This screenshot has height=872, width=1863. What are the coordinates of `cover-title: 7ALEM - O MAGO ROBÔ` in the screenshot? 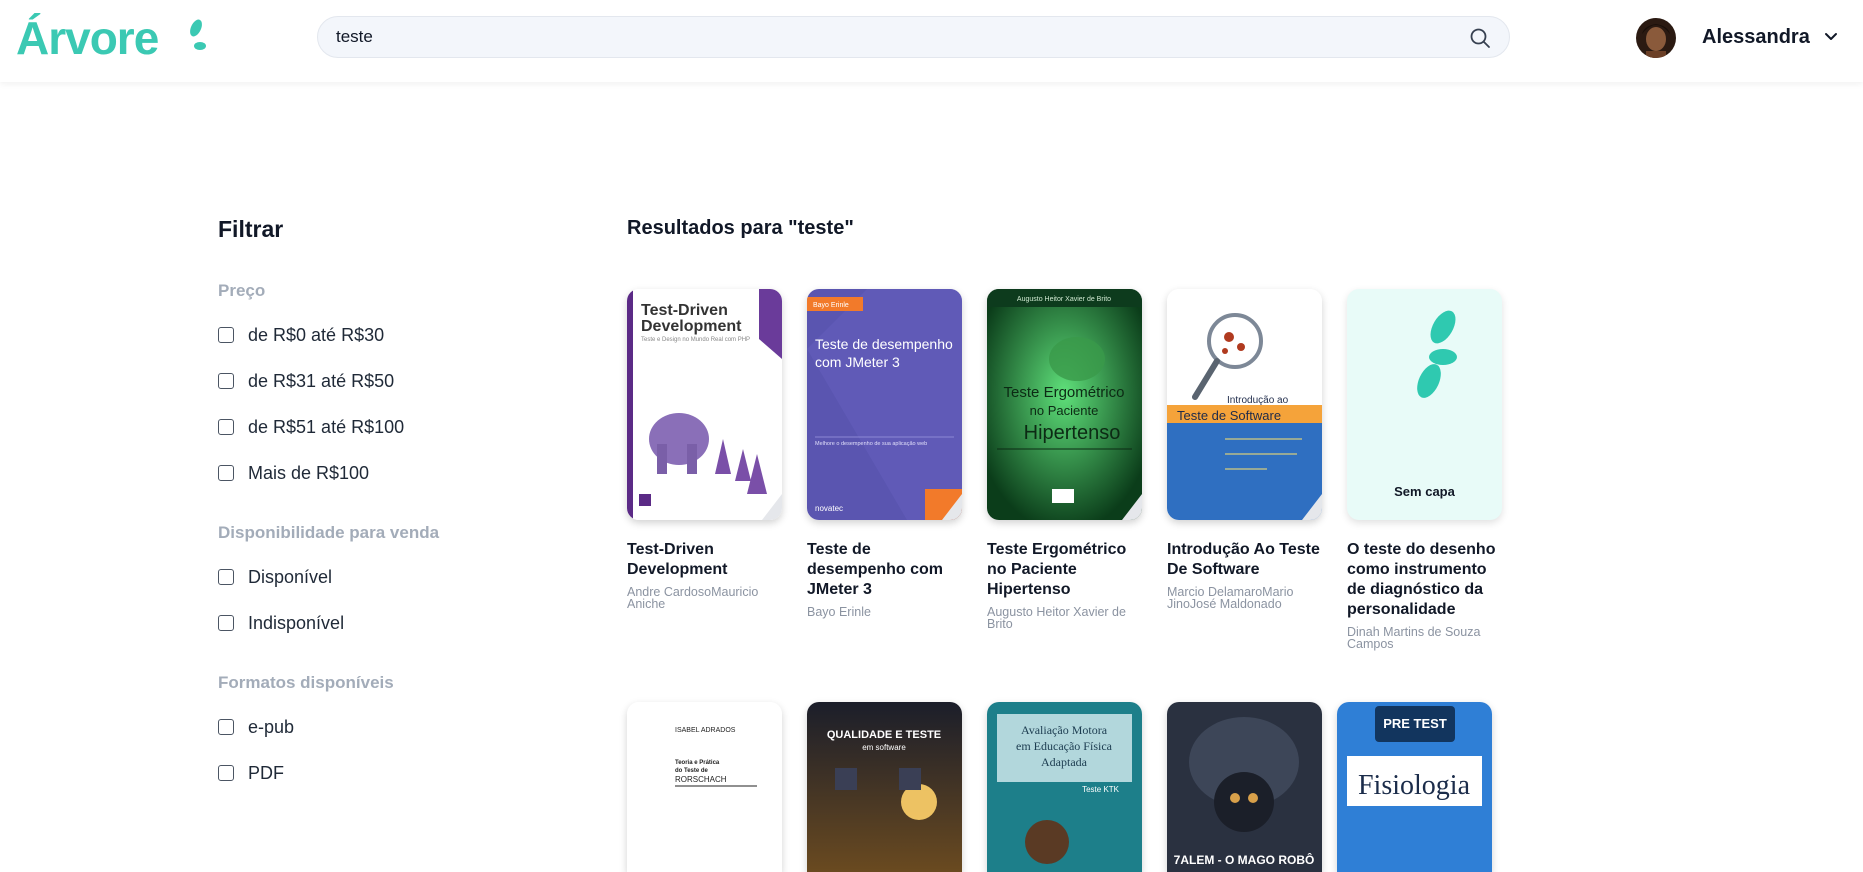 It's located at (1244, 859).